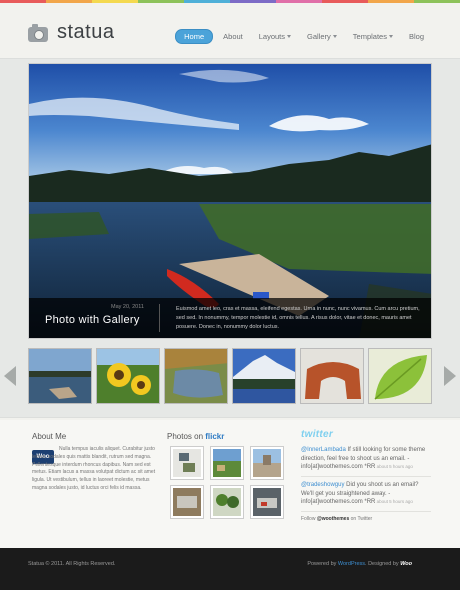  I want to click on prev-arrow-icon, so click(10, 376).